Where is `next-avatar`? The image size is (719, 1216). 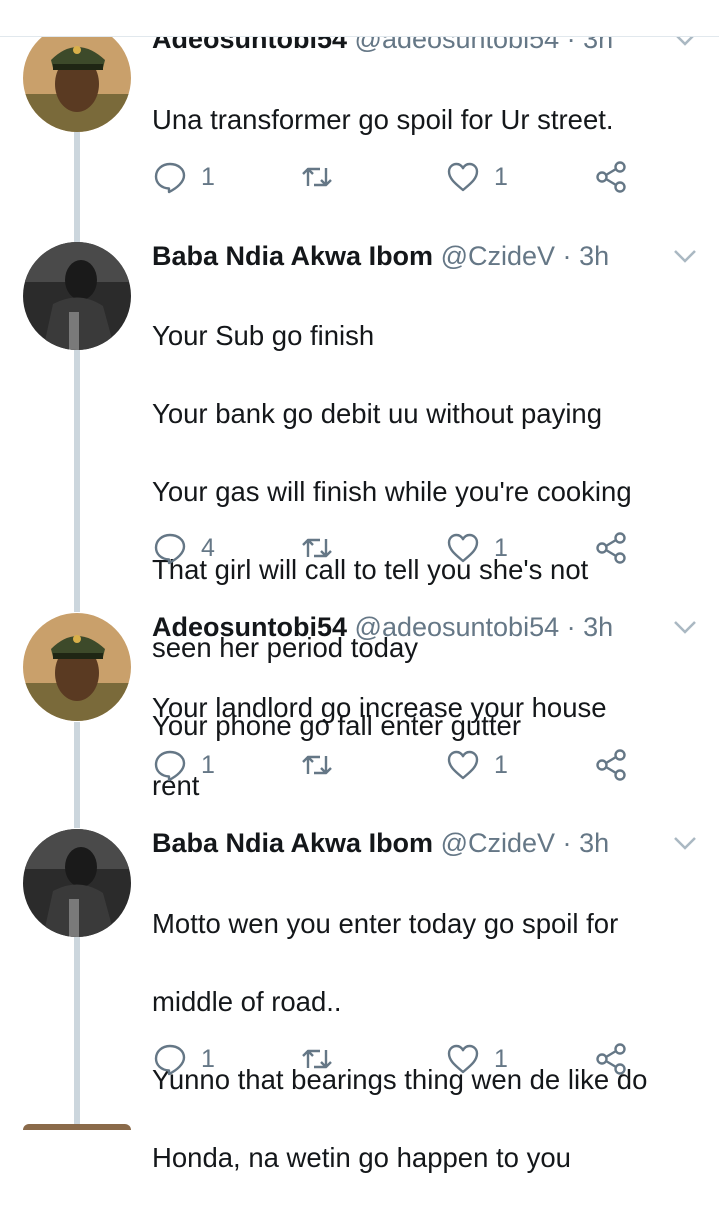 next-avatar is located at coordinates (77, 1127).